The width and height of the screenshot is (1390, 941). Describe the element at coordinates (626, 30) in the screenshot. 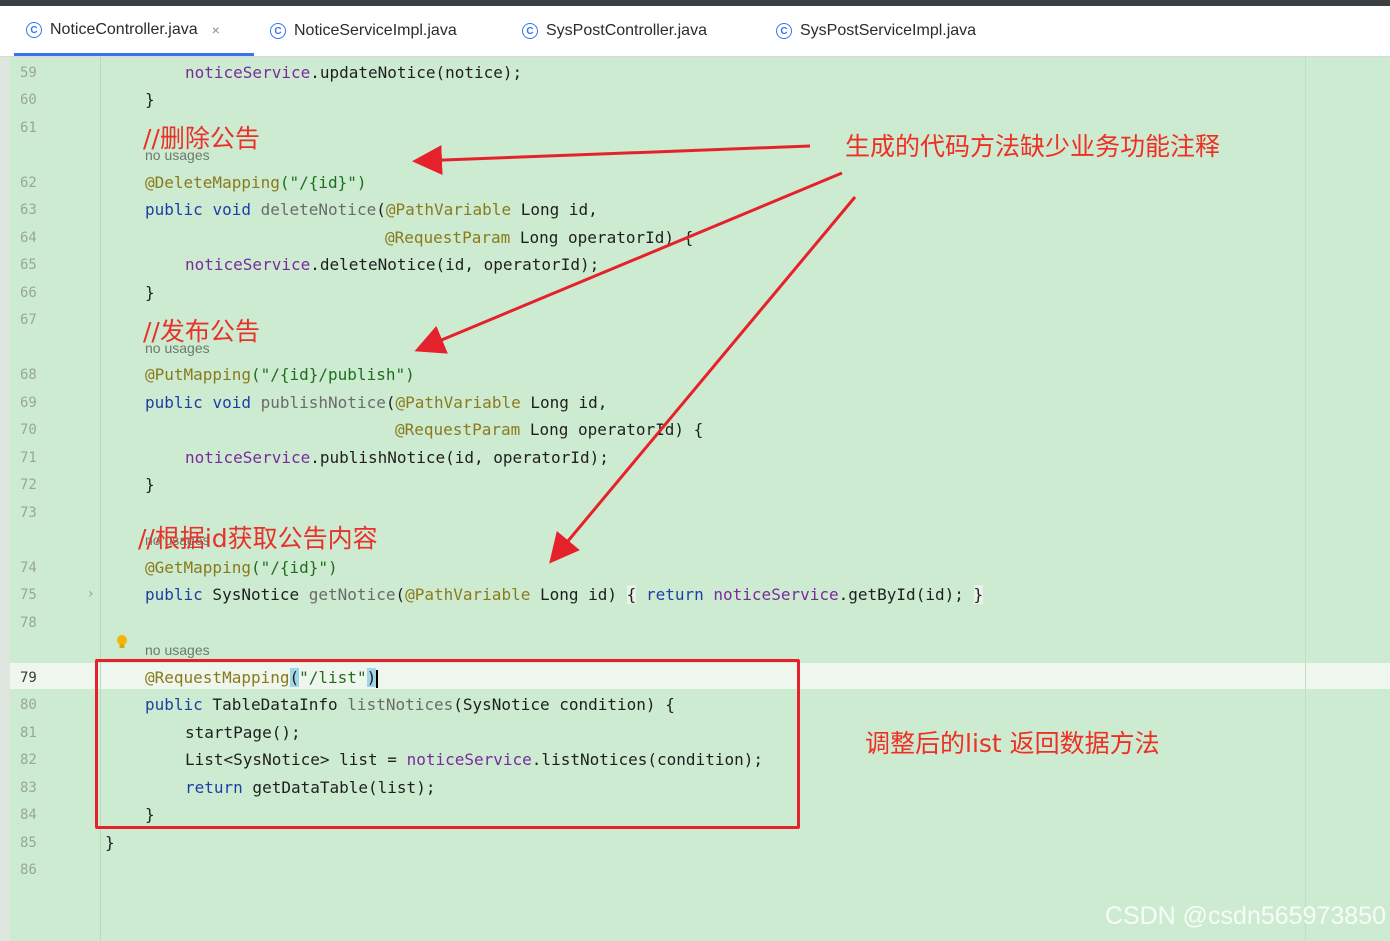

I see `tab-label: SysPostController.java` at that location.